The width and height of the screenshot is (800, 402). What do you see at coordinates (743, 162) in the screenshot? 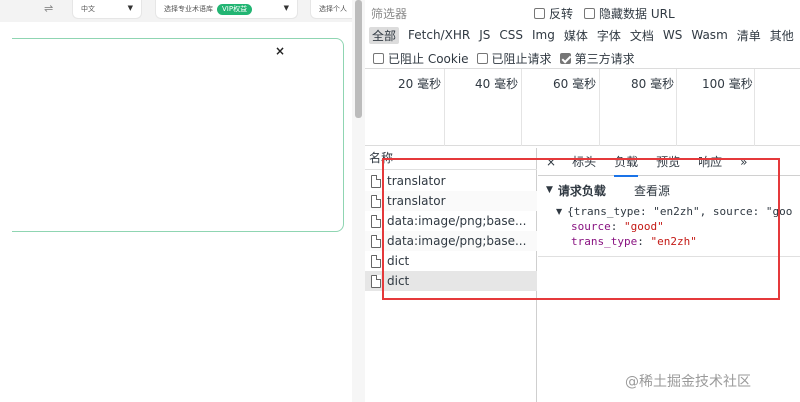
I see `more-tabs-icon: »` at bounding box center [743, 162].